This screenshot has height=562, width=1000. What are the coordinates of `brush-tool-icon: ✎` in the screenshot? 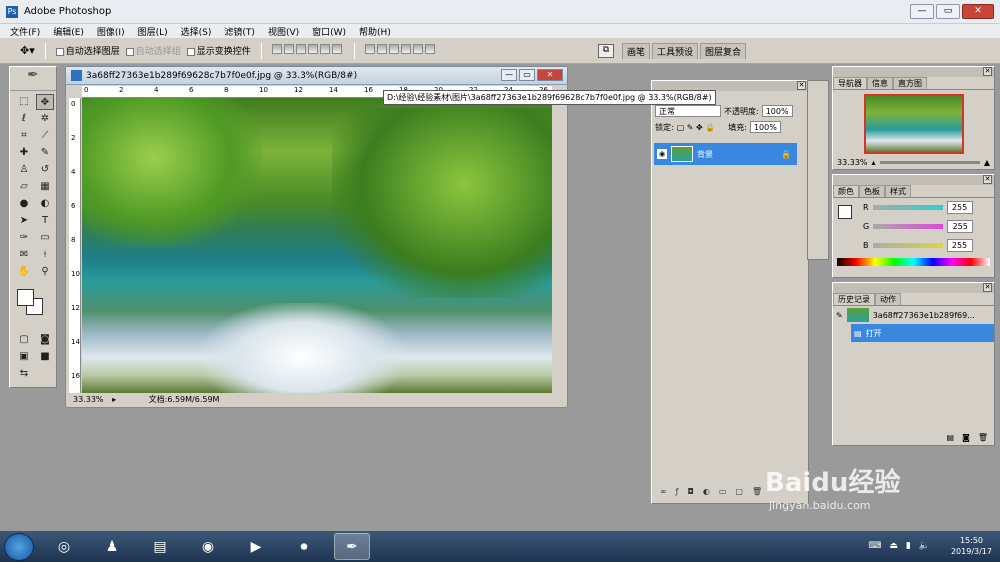 It's located at (45, 153).